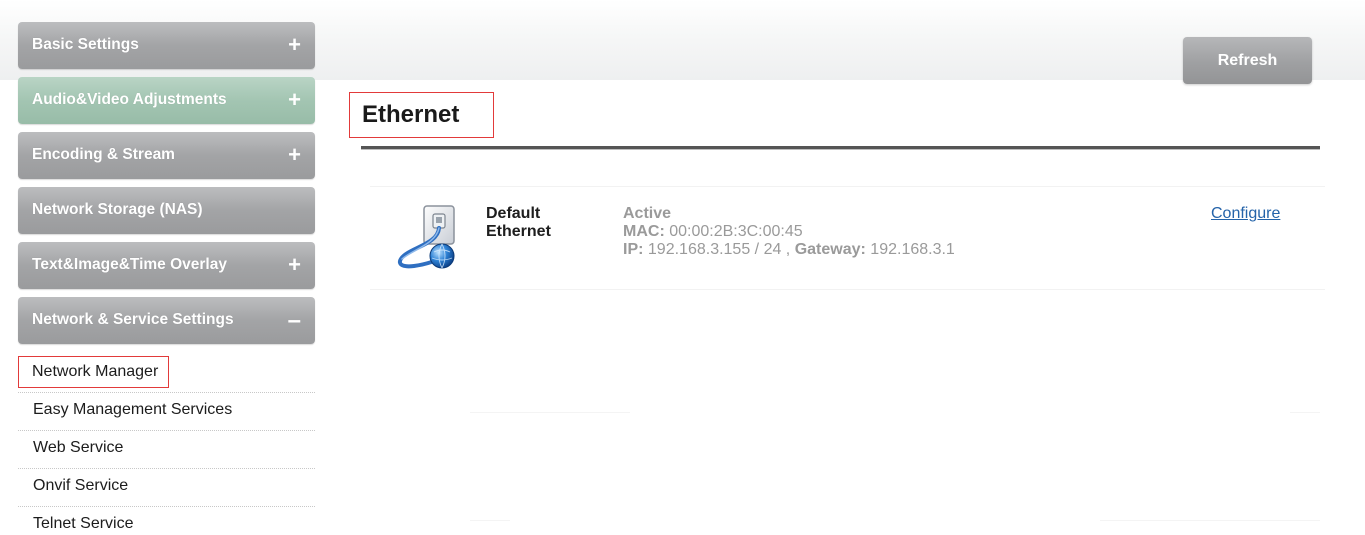 The height and width of the screenshot is (535, 1365). What do you see at coordinates (81, 485) in the screenshot?
I see `submenu-item-label: Onvif Service` at bounding box center [81, 485].